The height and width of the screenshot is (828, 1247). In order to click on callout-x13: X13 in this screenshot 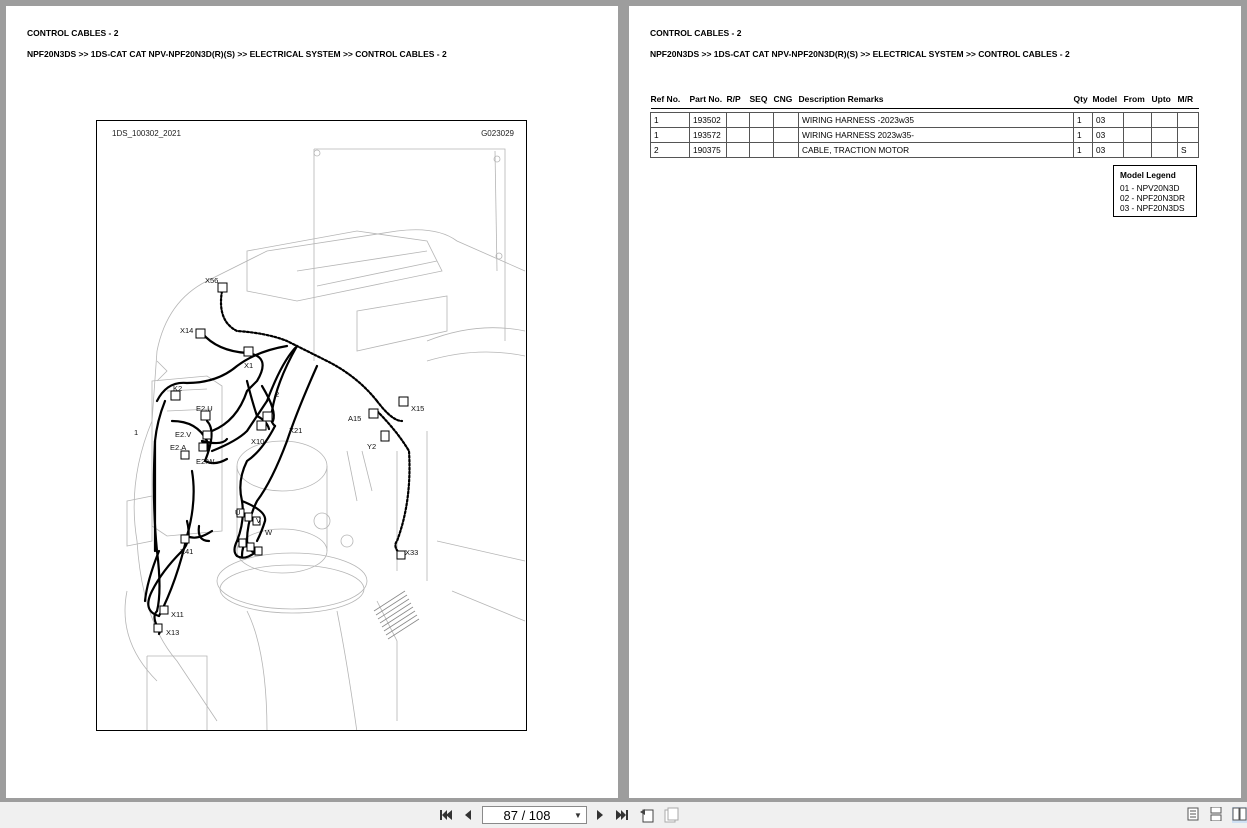, I will do `click(172, 632)`.